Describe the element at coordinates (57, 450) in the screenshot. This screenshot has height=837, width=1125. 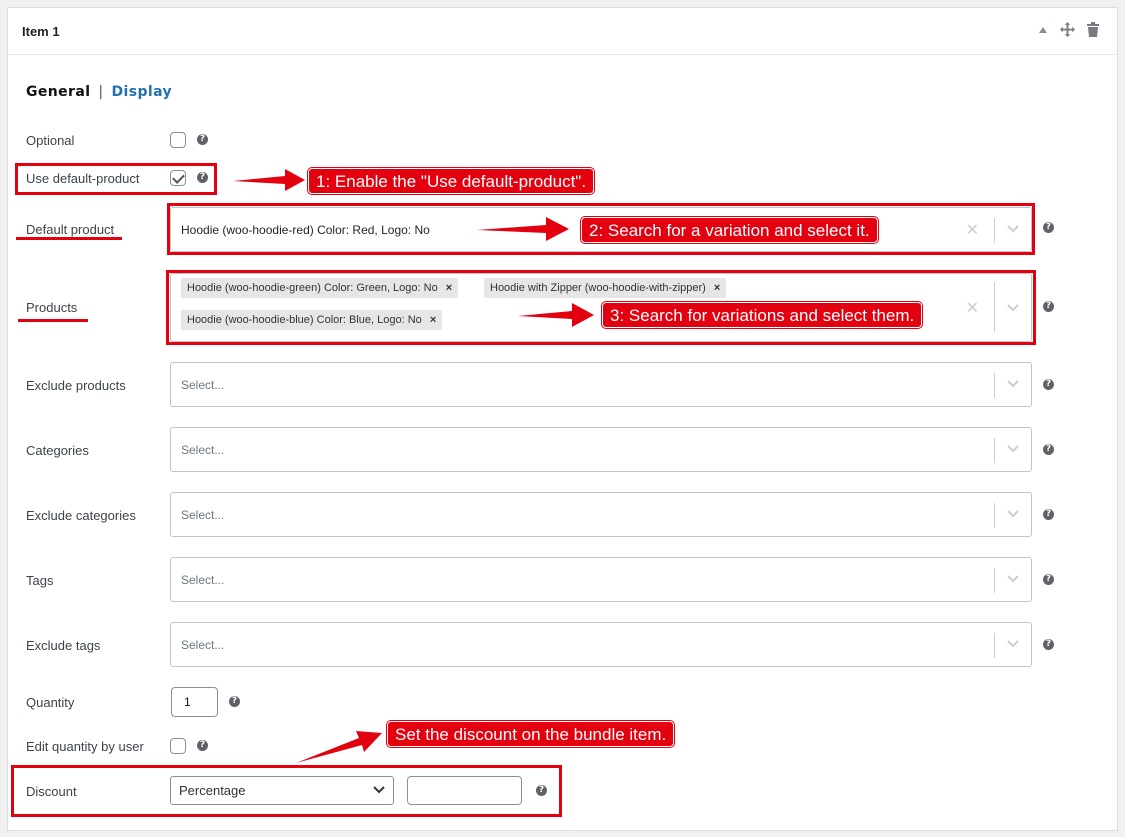
I see `categories-label: Categories` at that location.